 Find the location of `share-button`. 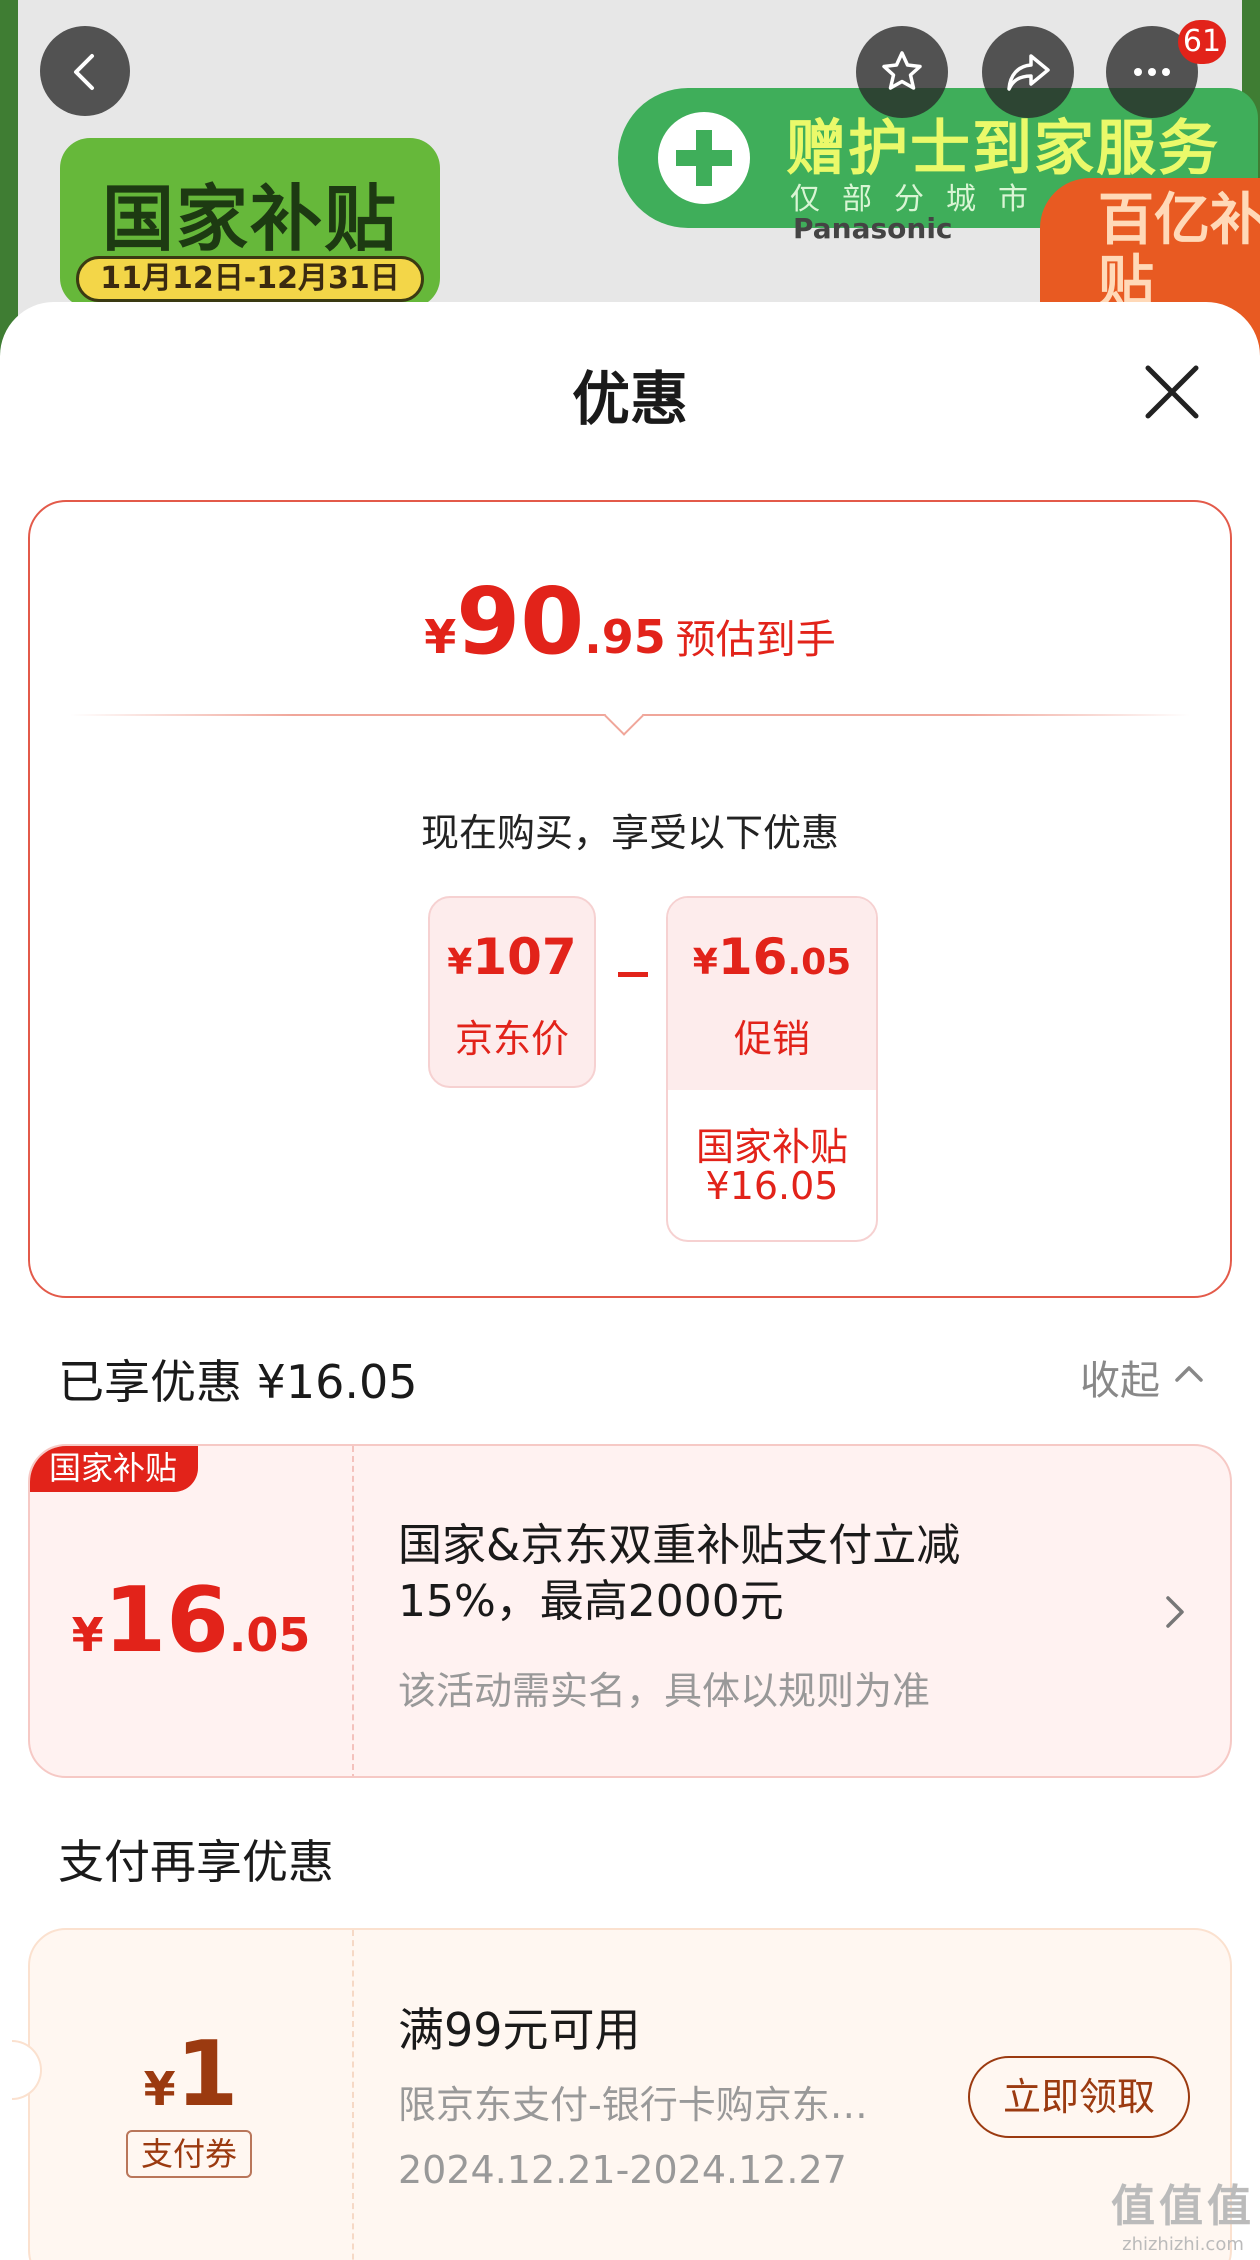

share-button is located at coordinates (1028, 72).